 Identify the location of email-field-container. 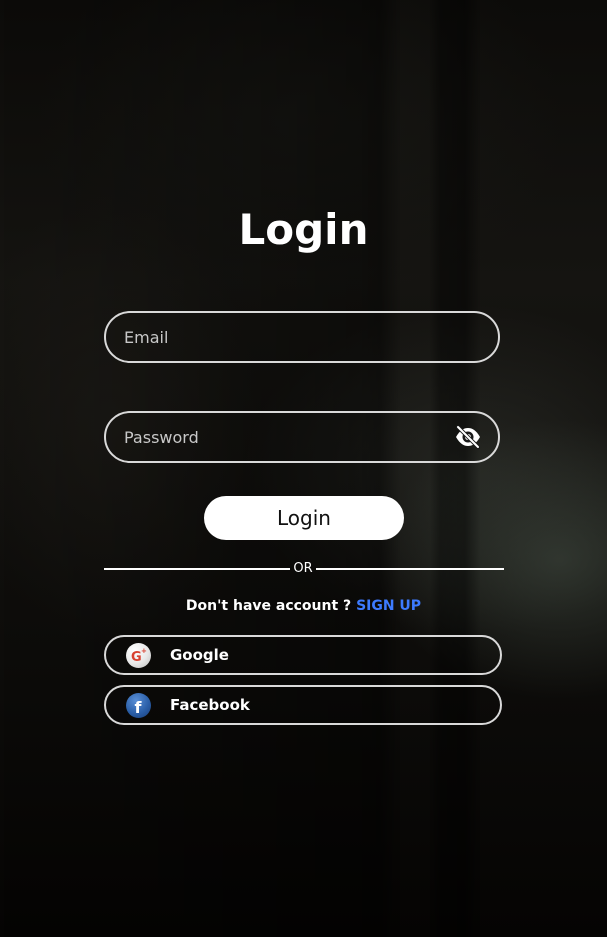
(302, 337).